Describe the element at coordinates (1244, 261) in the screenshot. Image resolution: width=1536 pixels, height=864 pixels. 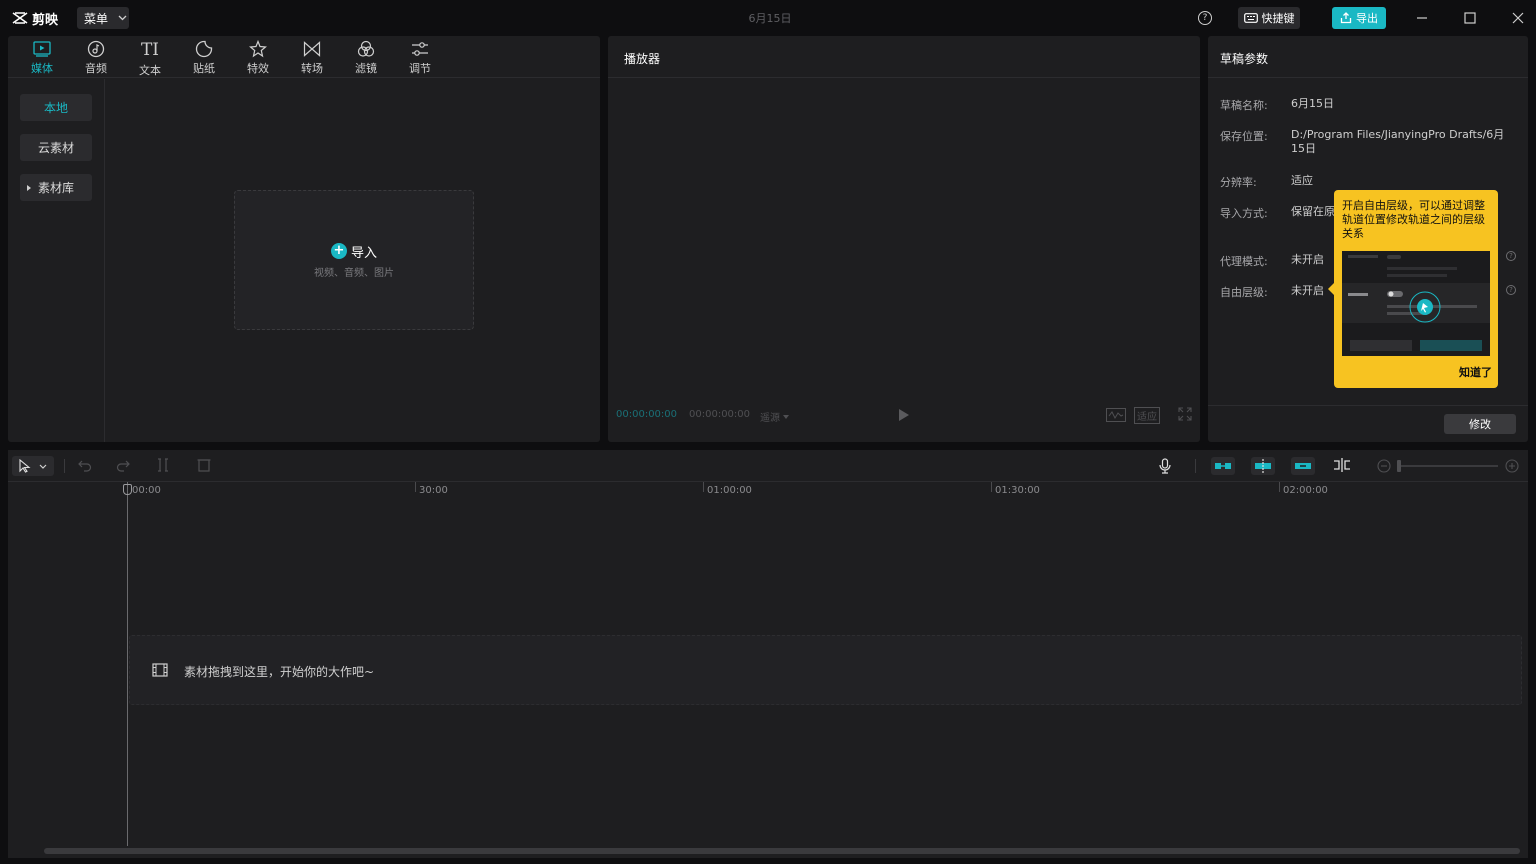
I see `proxy-mode-label: 代理模式:` at that location.